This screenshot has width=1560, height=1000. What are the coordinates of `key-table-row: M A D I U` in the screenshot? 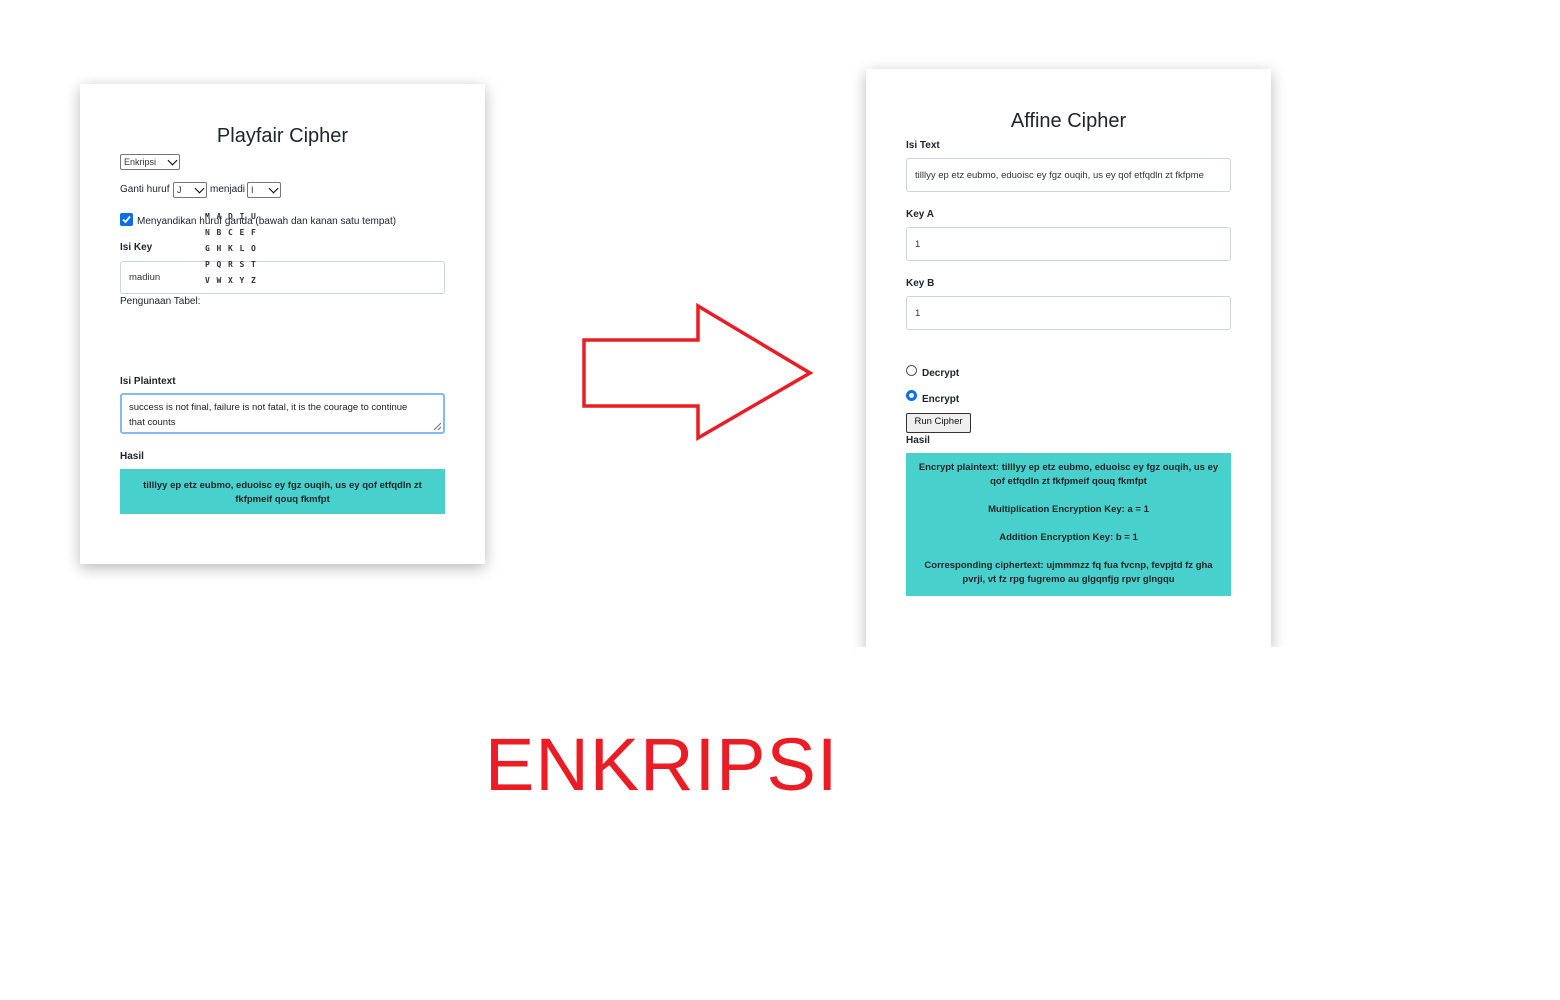 It's located at (234, 220).